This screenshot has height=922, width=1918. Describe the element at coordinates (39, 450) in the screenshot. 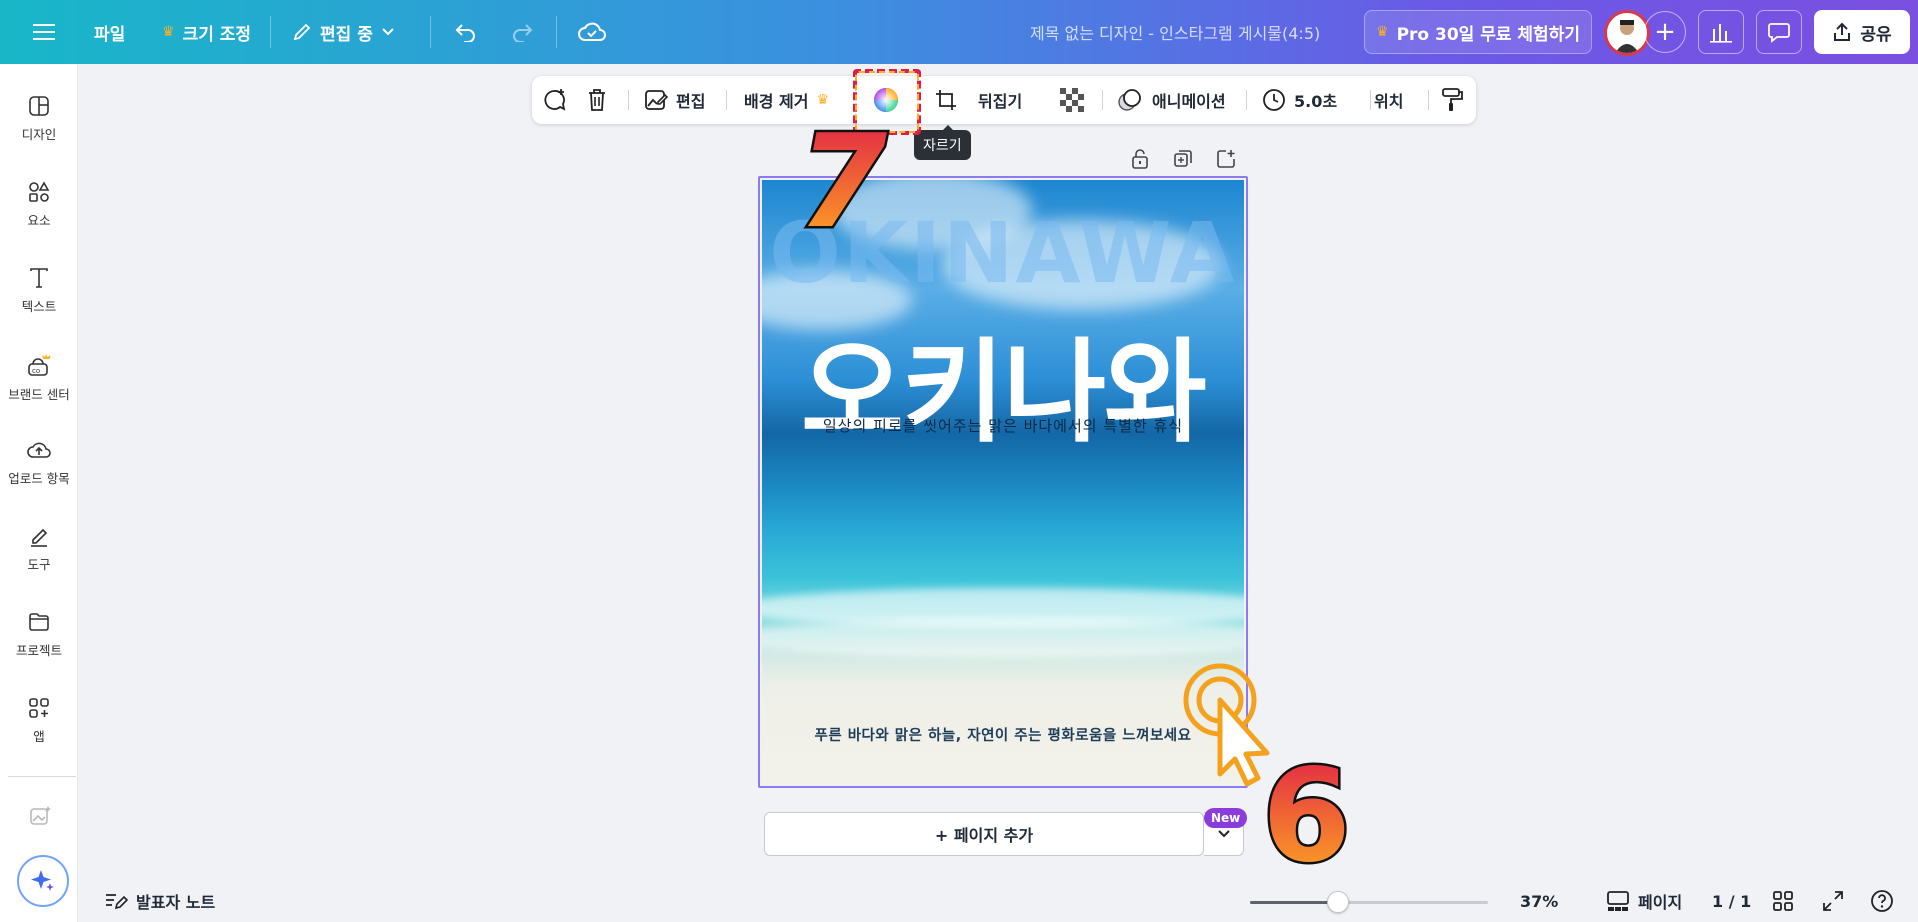

I see `upload-cloud-icon` at that location.